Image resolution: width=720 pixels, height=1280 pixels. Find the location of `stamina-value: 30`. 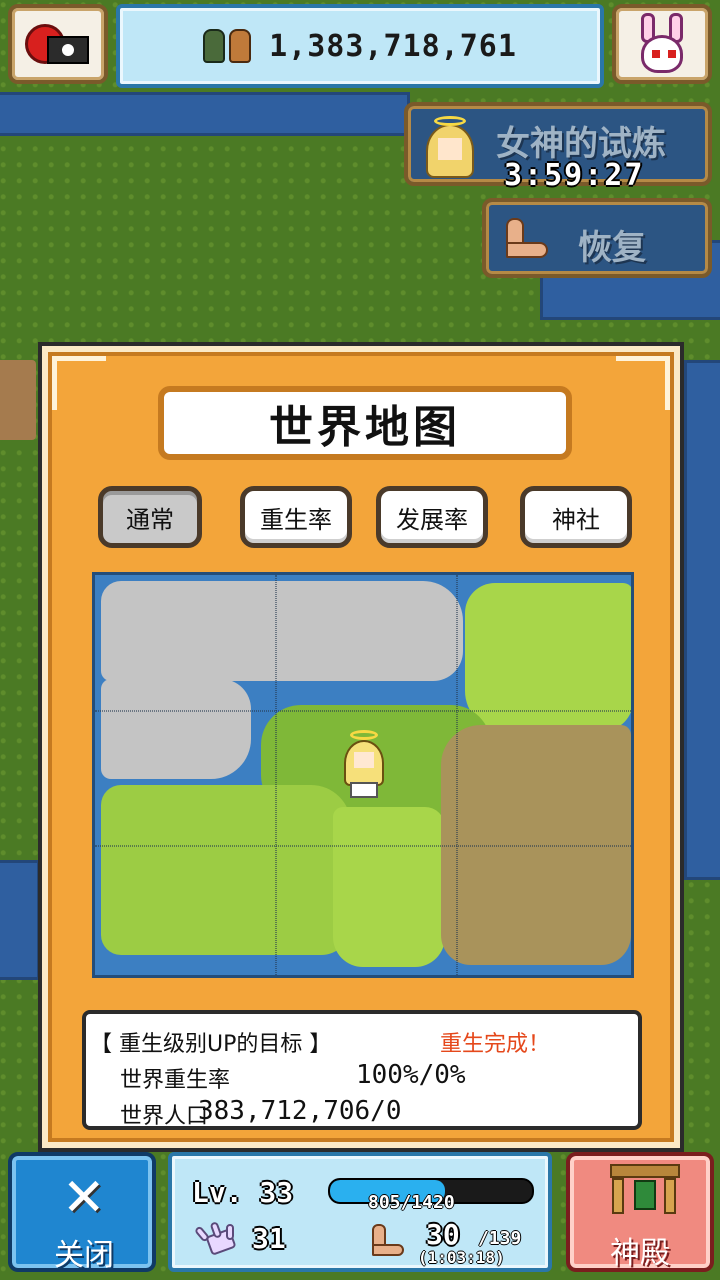

stamina-value: 30 is located at coordinates (443, 1234).